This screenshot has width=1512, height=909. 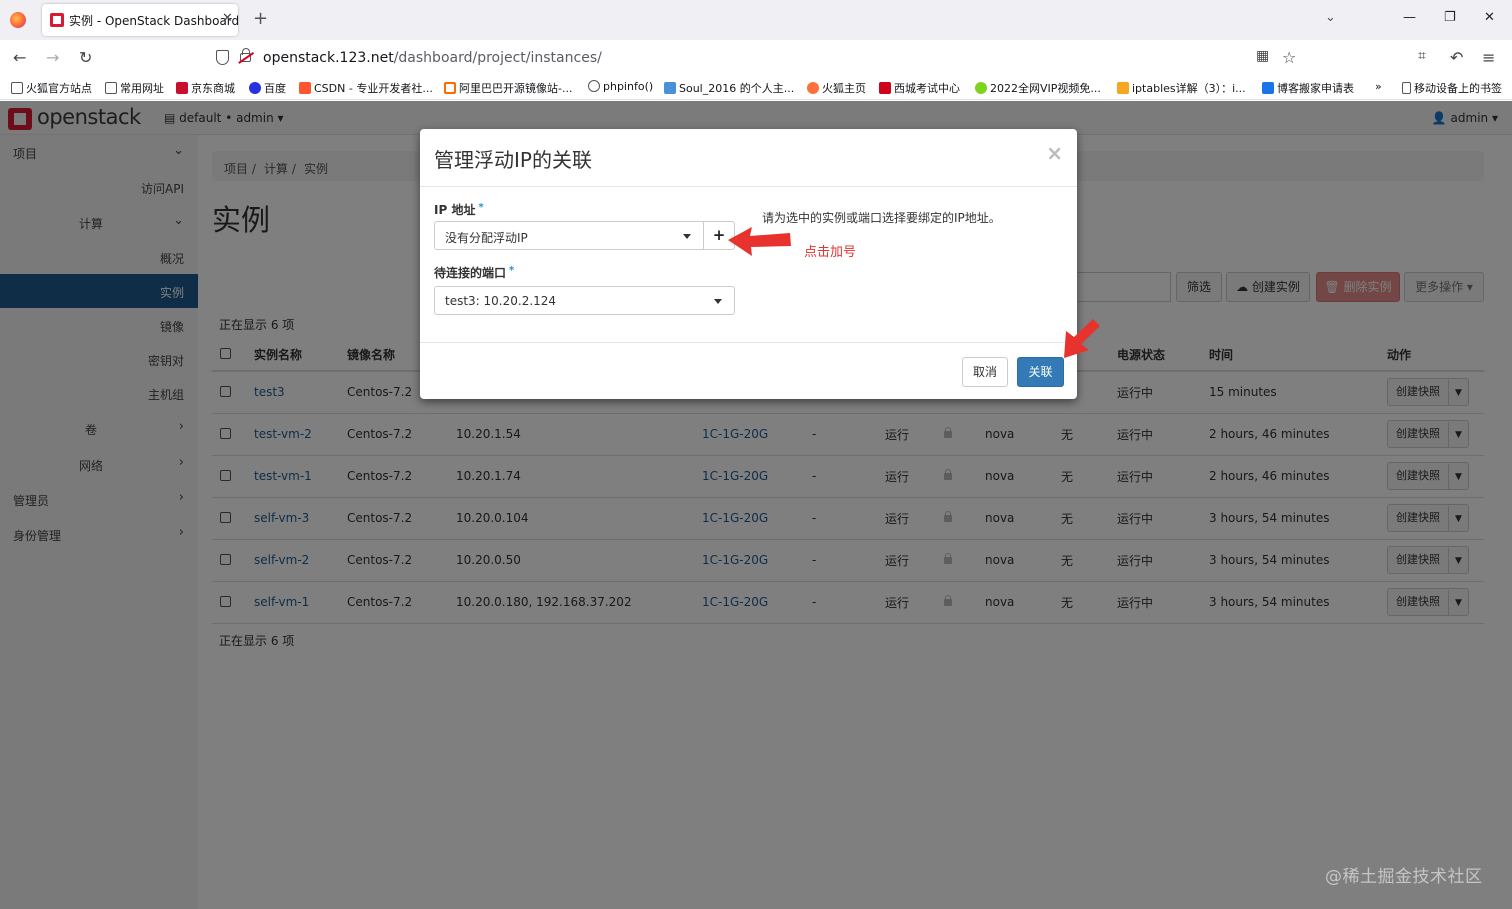 I want to click on watermark: @稀土掘金技术社区, so click(x=1404, y=877).